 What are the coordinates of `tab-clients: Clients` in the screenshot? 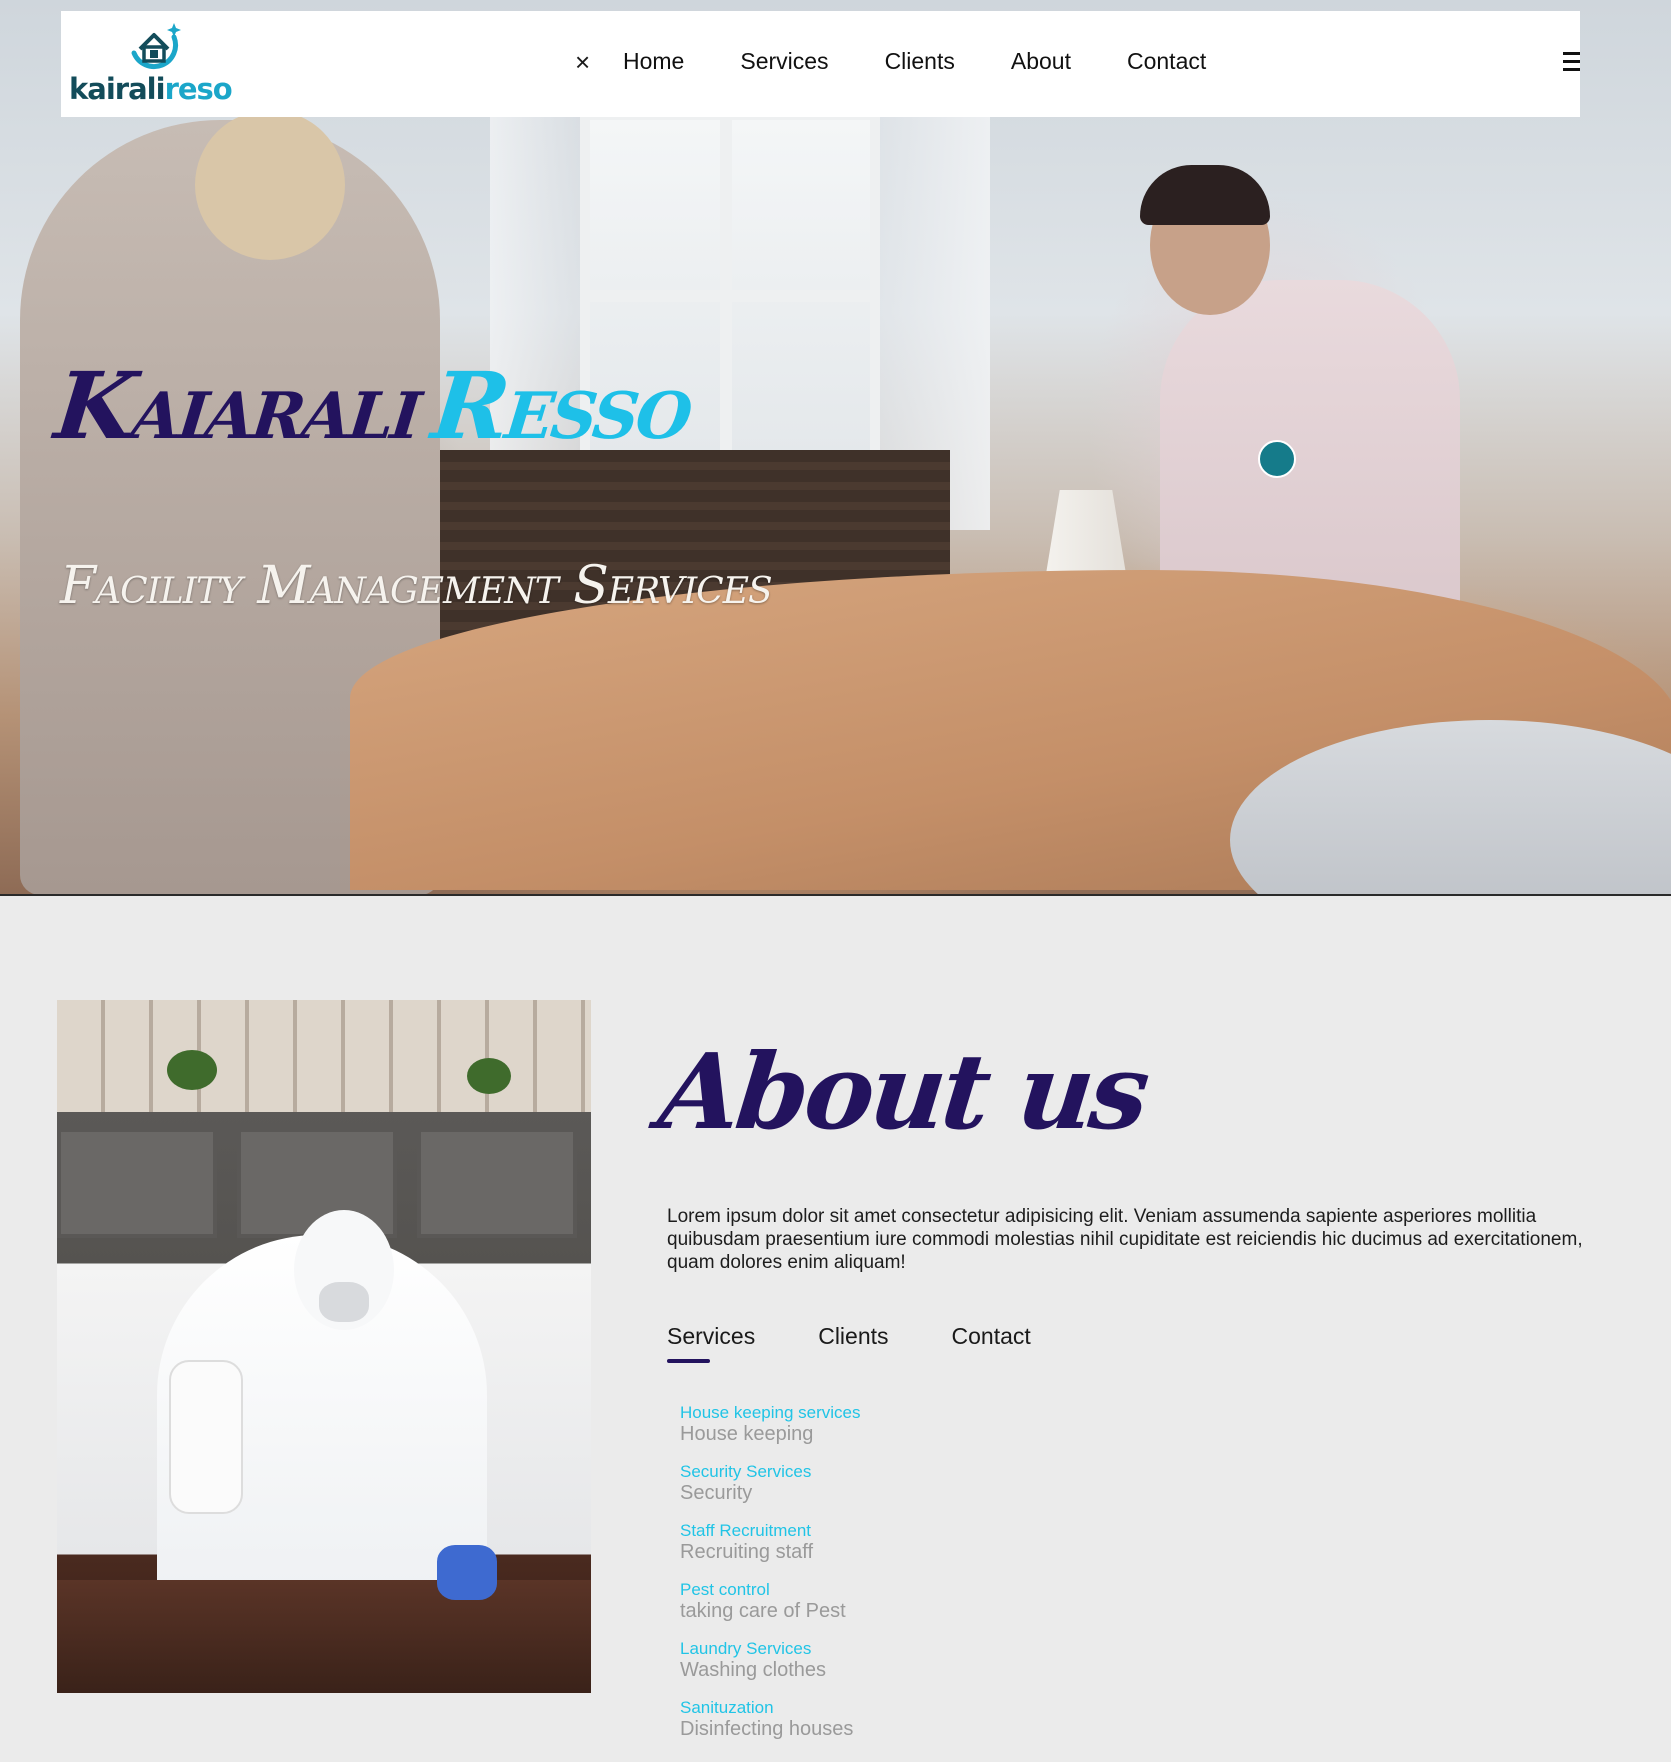 It's located at (853, 1336).